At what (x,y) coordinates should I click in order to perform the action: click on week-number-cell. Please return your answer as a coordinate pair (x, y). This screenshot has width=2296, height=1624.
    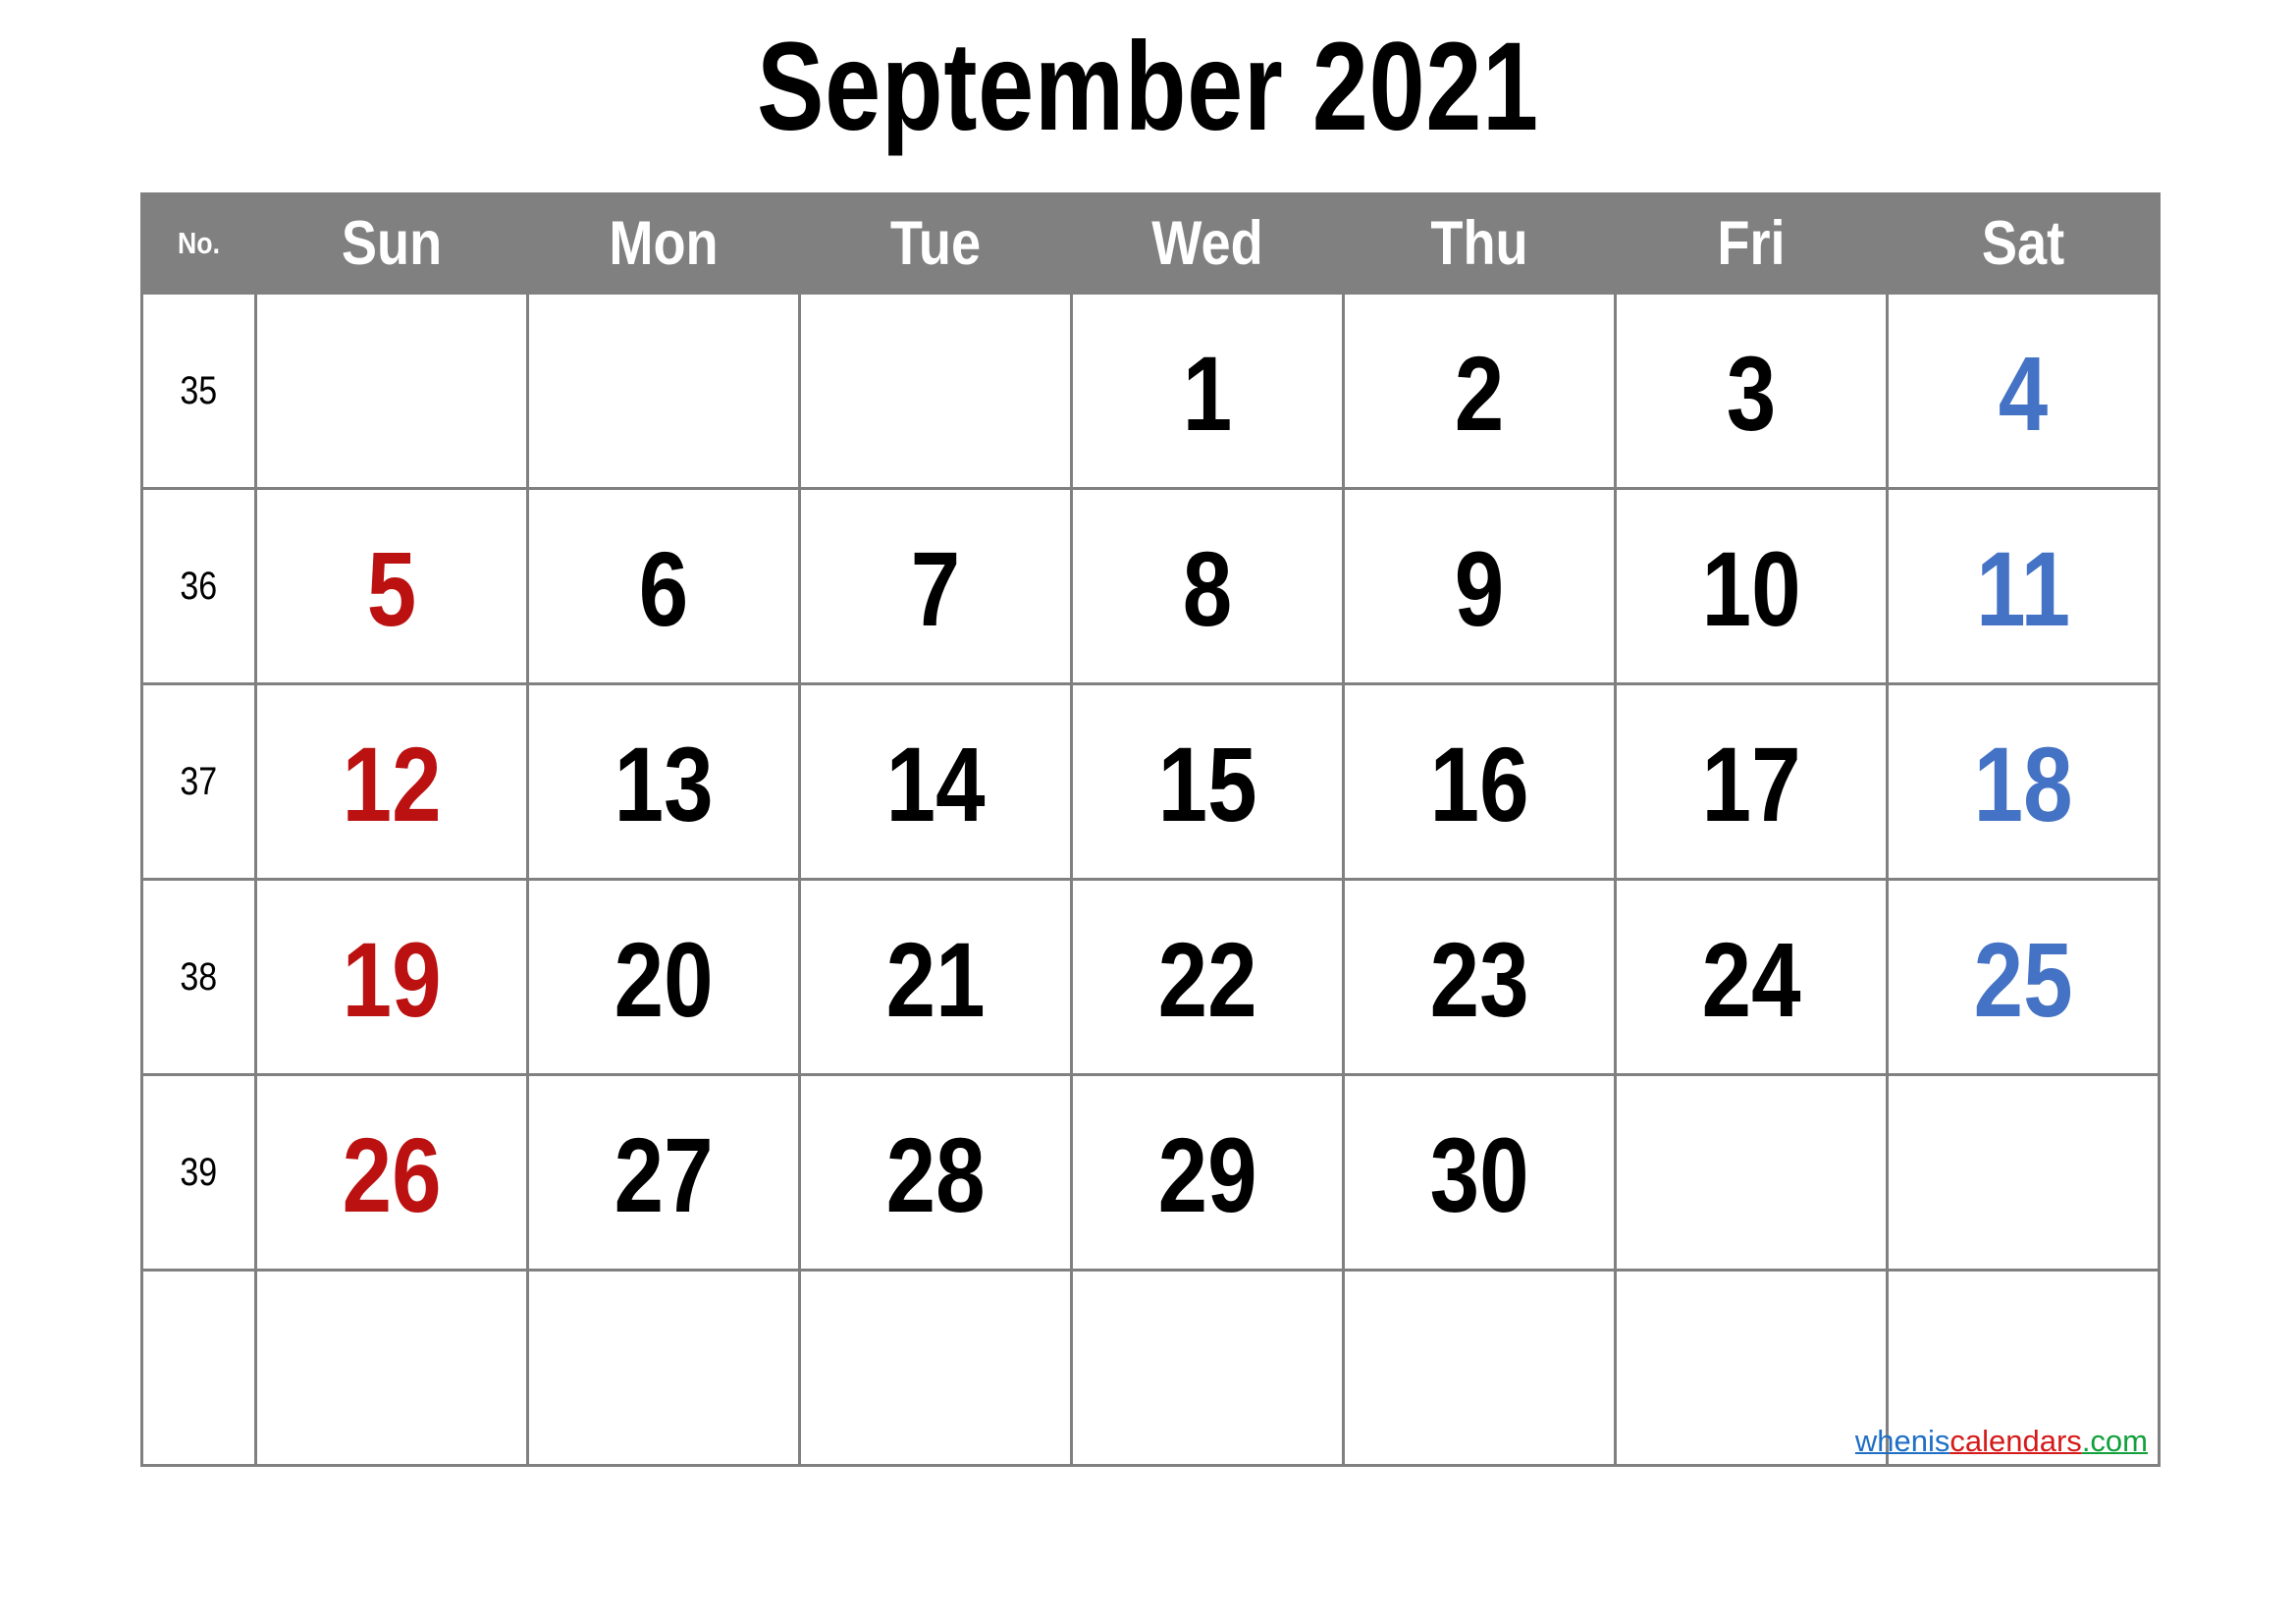
    Looking at the image, I should click on (198, 1368).